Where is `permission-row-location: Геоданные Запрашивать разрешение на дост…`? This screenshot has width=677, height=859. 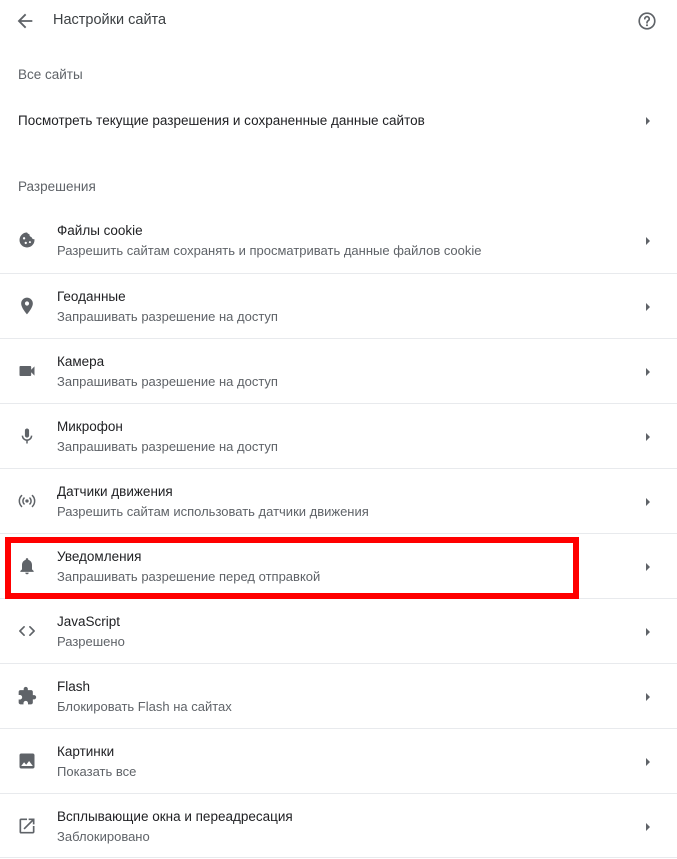 permission-row-location: Геоданные Запрашивать разрешение на дост… is located at coordinates (338, 305).